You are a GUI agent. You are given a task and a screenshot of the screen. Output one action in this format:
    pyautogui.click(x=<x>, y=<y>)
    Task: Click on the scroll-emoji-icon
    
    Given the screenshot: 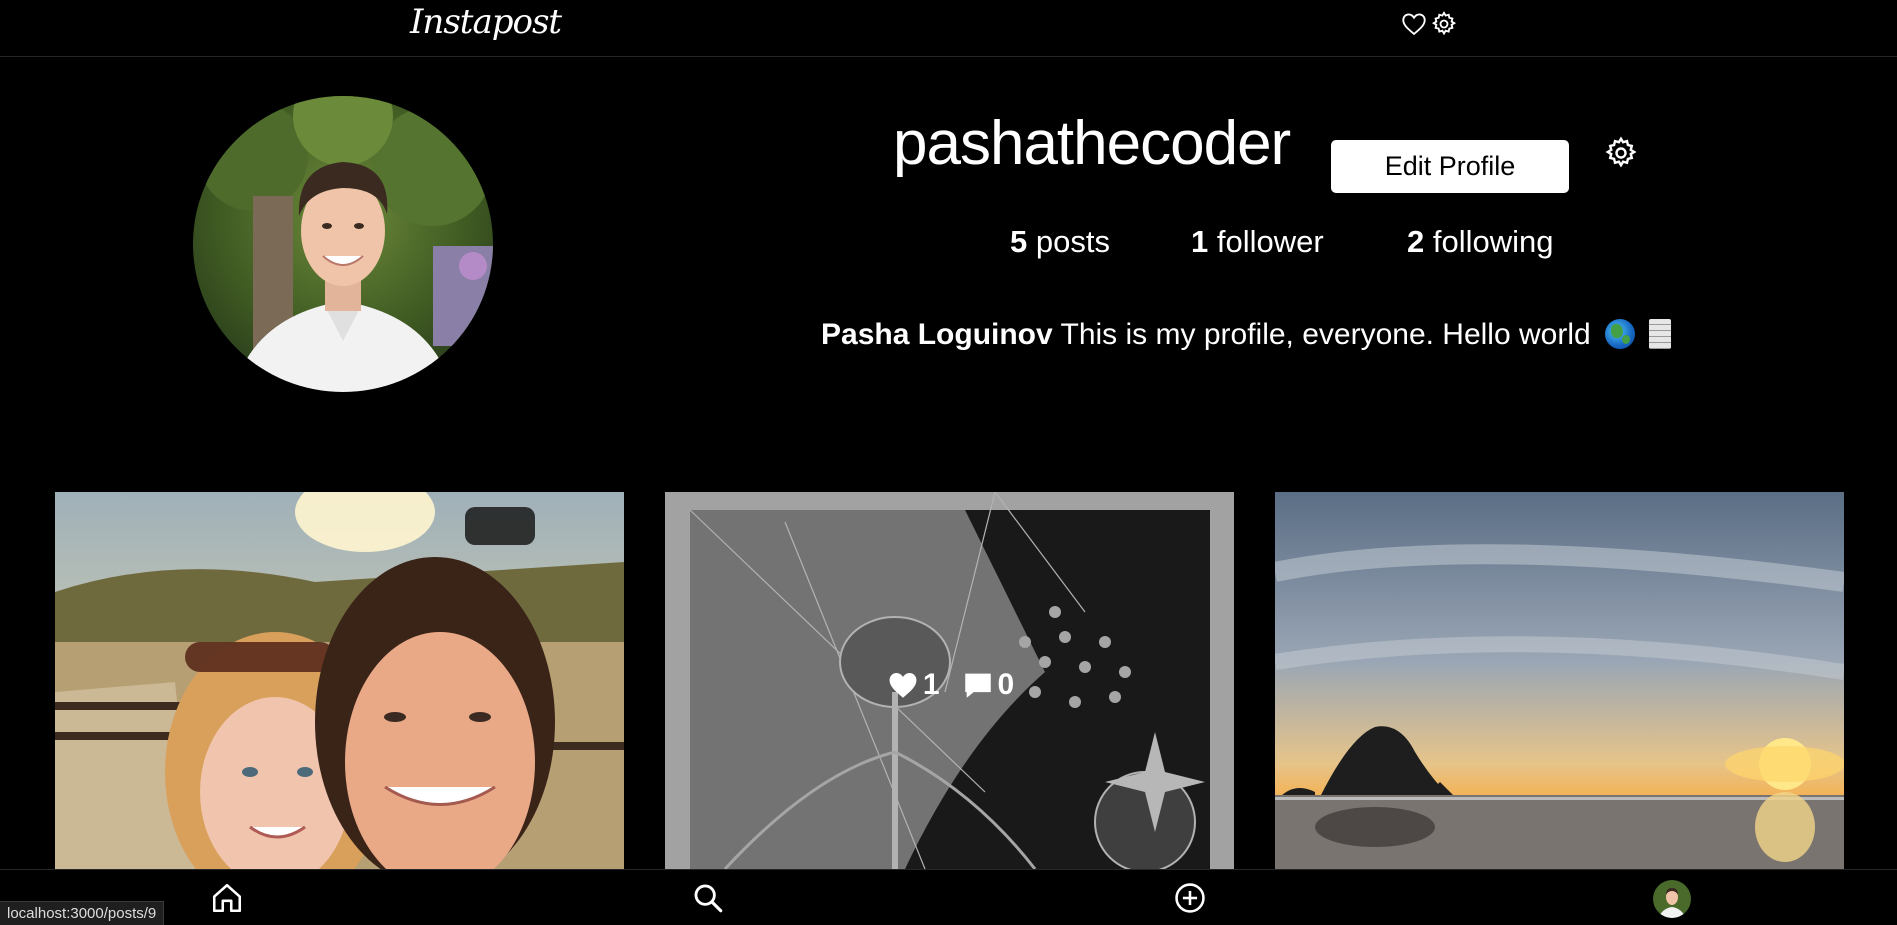 What is the action you would take?
    pyautogui.click(x=1659, y=334)
    